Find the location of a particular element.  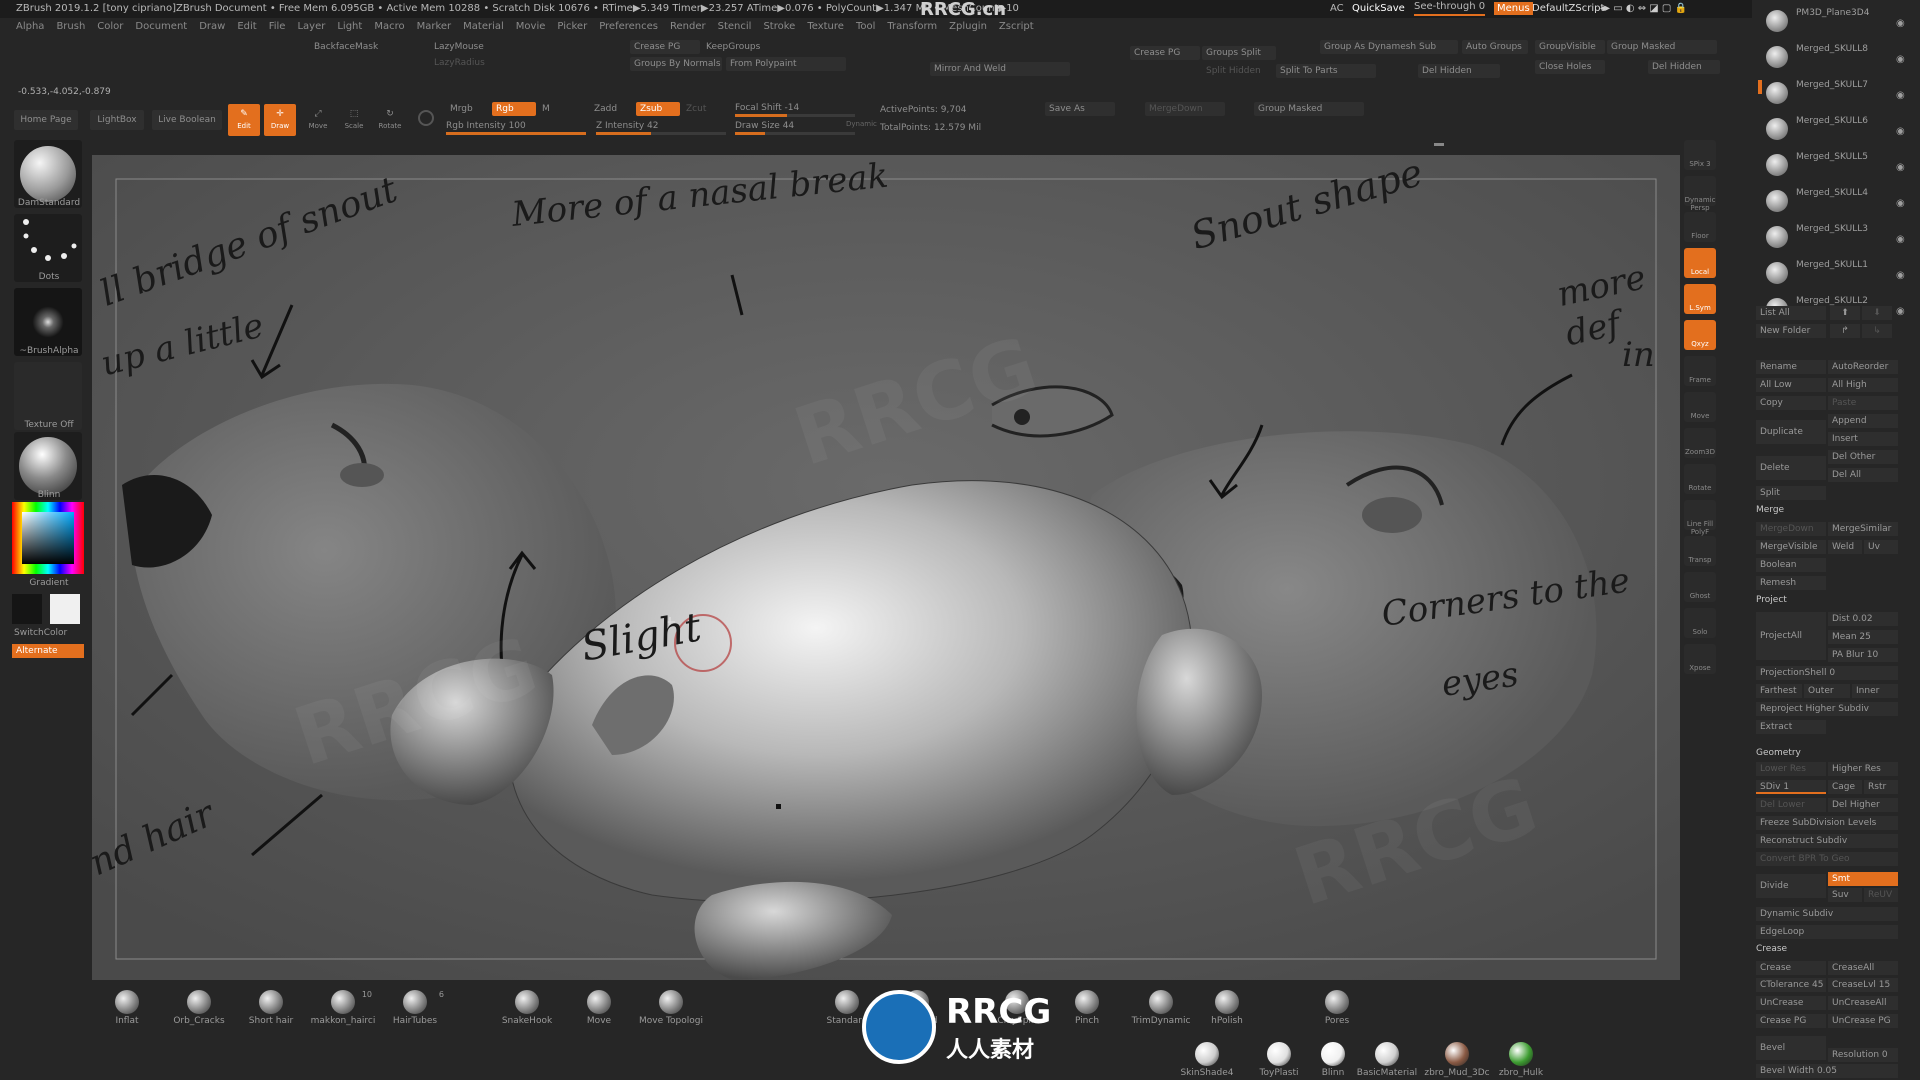

right-shelf-spix-3-button: SPix 3 is located at coordinates (1700, 155).